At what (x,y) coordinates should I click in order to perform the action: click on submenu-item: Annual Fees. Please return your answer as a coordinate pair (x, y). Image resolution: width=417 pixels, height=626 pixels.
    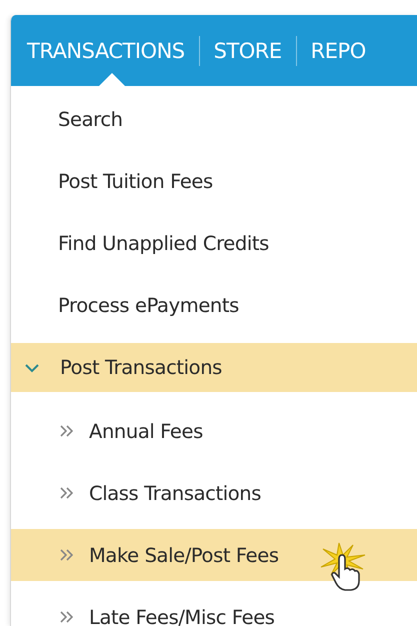
    Looking at the image, I should click on (214, 431).